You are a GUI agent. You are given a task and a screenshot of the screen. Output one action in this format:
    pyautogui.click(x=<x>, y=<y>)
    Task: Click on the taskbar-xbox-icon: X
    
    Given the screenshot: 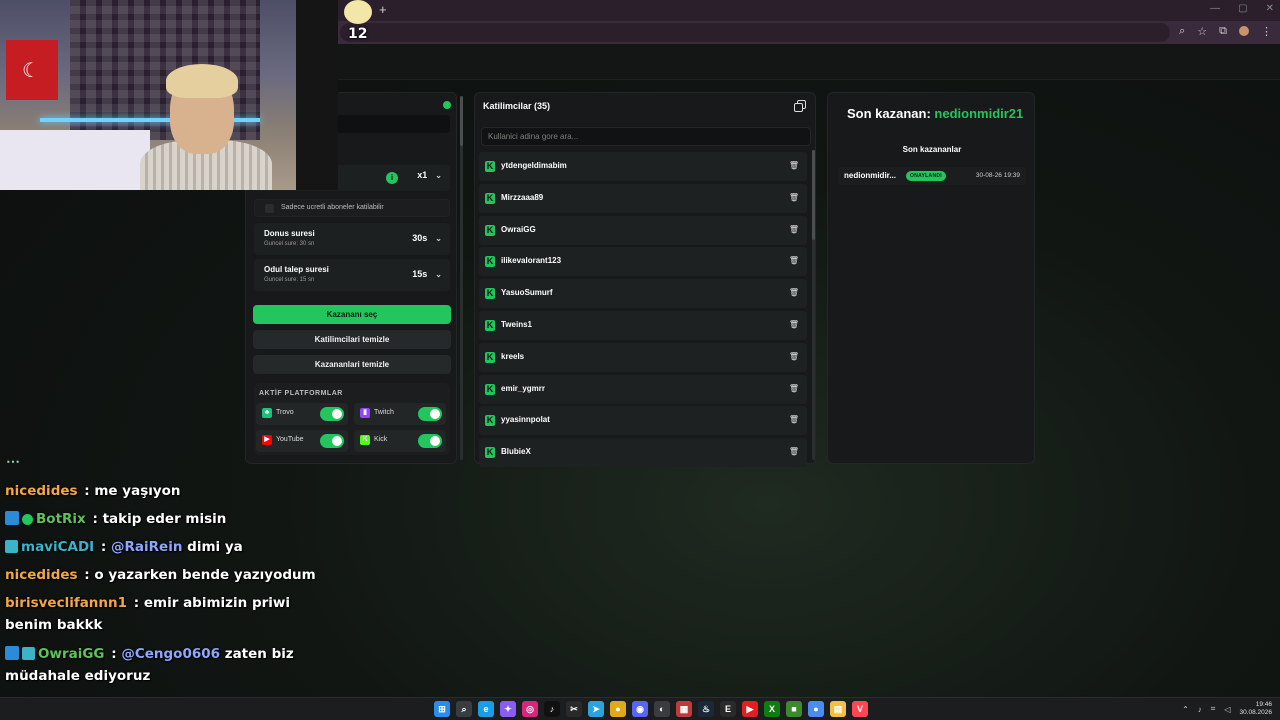 What is the action you would take?
    pyautogui.click(x=772, y=709)
    